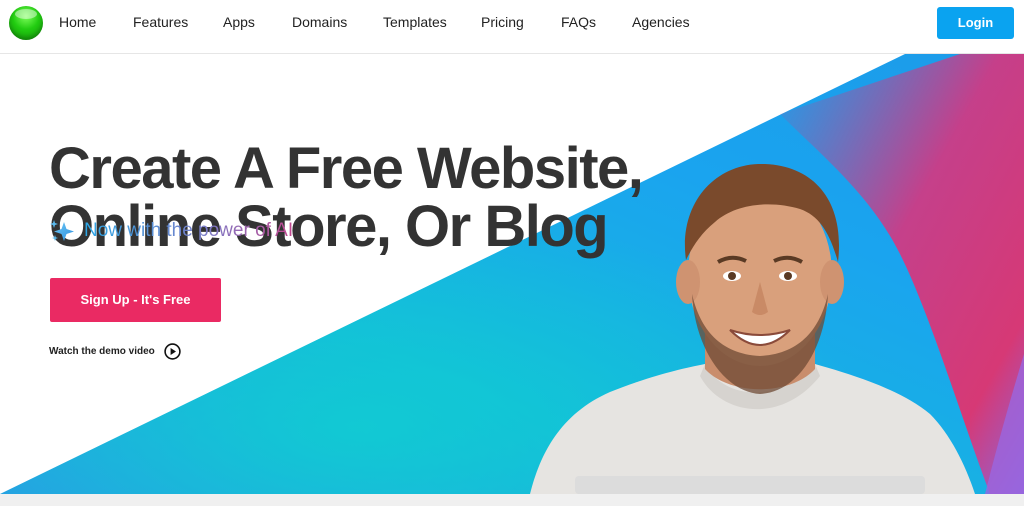 The width and height of the screenshot is (1024, 506). What do you see at coordinates (189, 230) in the screenshot?
I see `ai-tagline-text: Now with the power of AI` at bounding box center [189, 230].